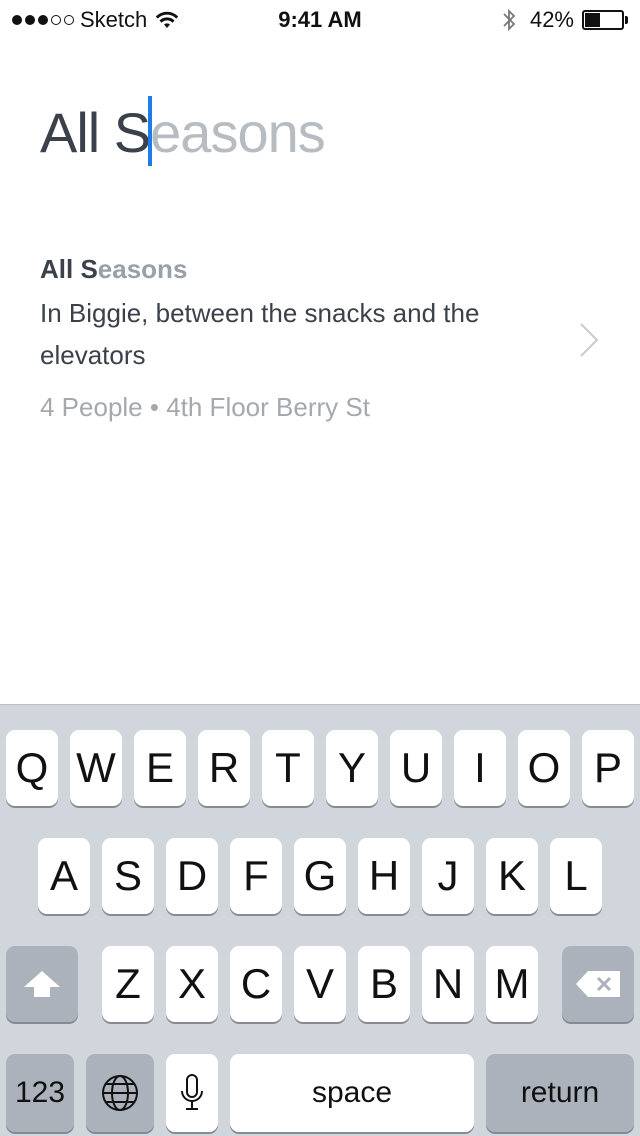 The width and height of the screenshot is (640, 1136). I want to click on key-letter: F, so click(256, 876).